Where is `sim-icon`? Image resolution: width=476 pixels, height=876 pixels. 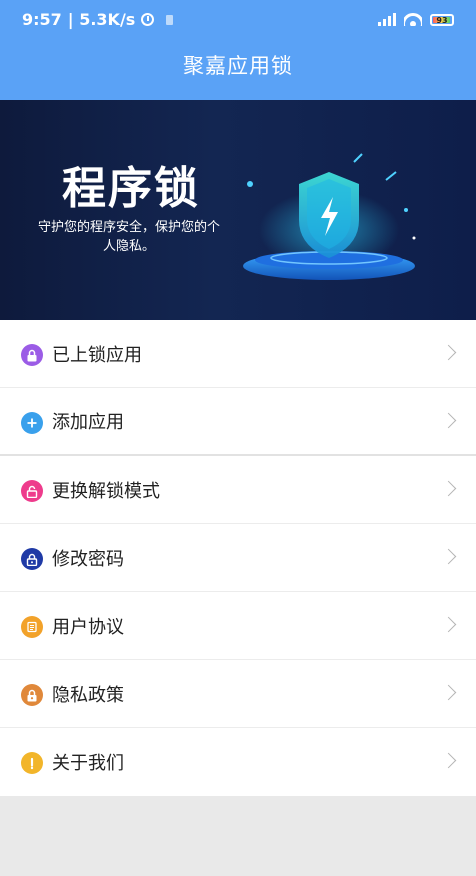
sim-icon is located at coordinates (170, 19).